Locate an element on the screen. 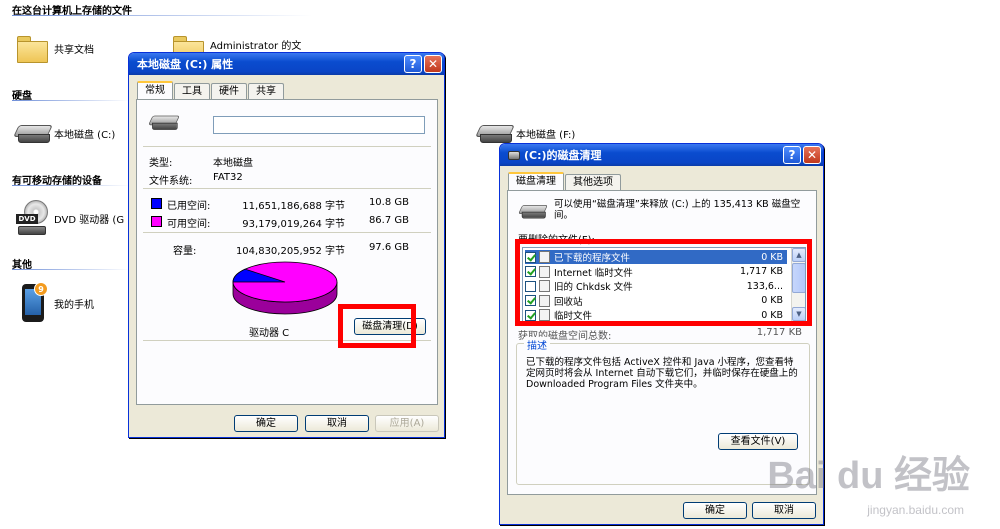 The image size is (1000, 529). dvd-drive-label: DVD 驱动器 (G is located at coordinates (89, 220).